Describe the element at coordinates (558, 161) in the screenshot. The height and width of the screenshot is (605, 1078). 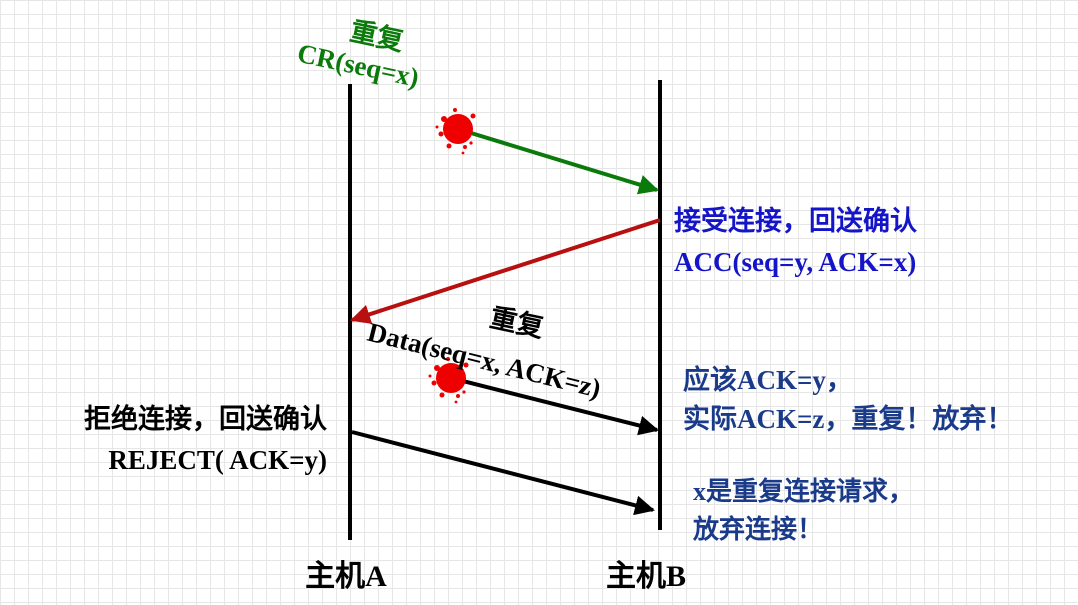
I see `cr-arrow` at that location.